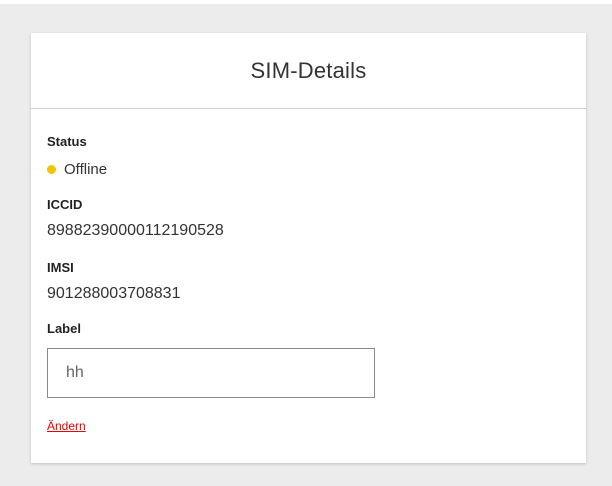 Image resolution: width=612 pixels, height=486 pixels. I want to click on iccid-label: ICCID, so click(65, 204).